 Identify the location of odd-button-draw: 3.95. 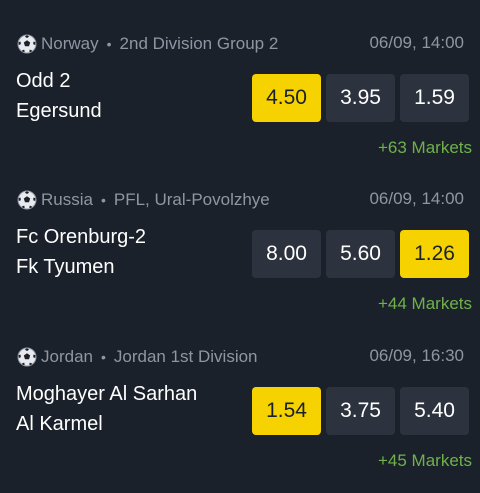
(360, 98).